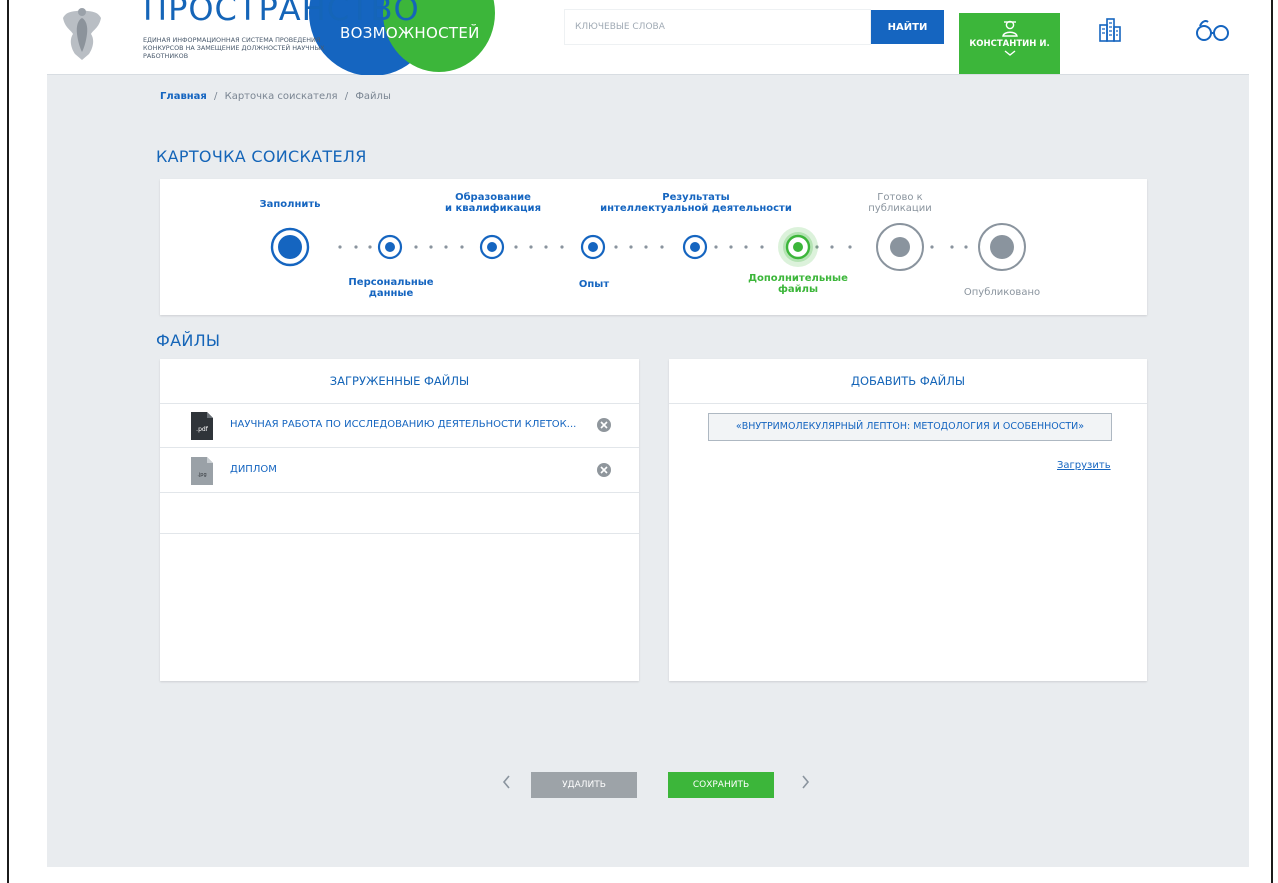 The image size is (1278, 883). Describe the element at coordinates (900, 197) in the screenshot. I see `step-label-line: Готово к` at that location.